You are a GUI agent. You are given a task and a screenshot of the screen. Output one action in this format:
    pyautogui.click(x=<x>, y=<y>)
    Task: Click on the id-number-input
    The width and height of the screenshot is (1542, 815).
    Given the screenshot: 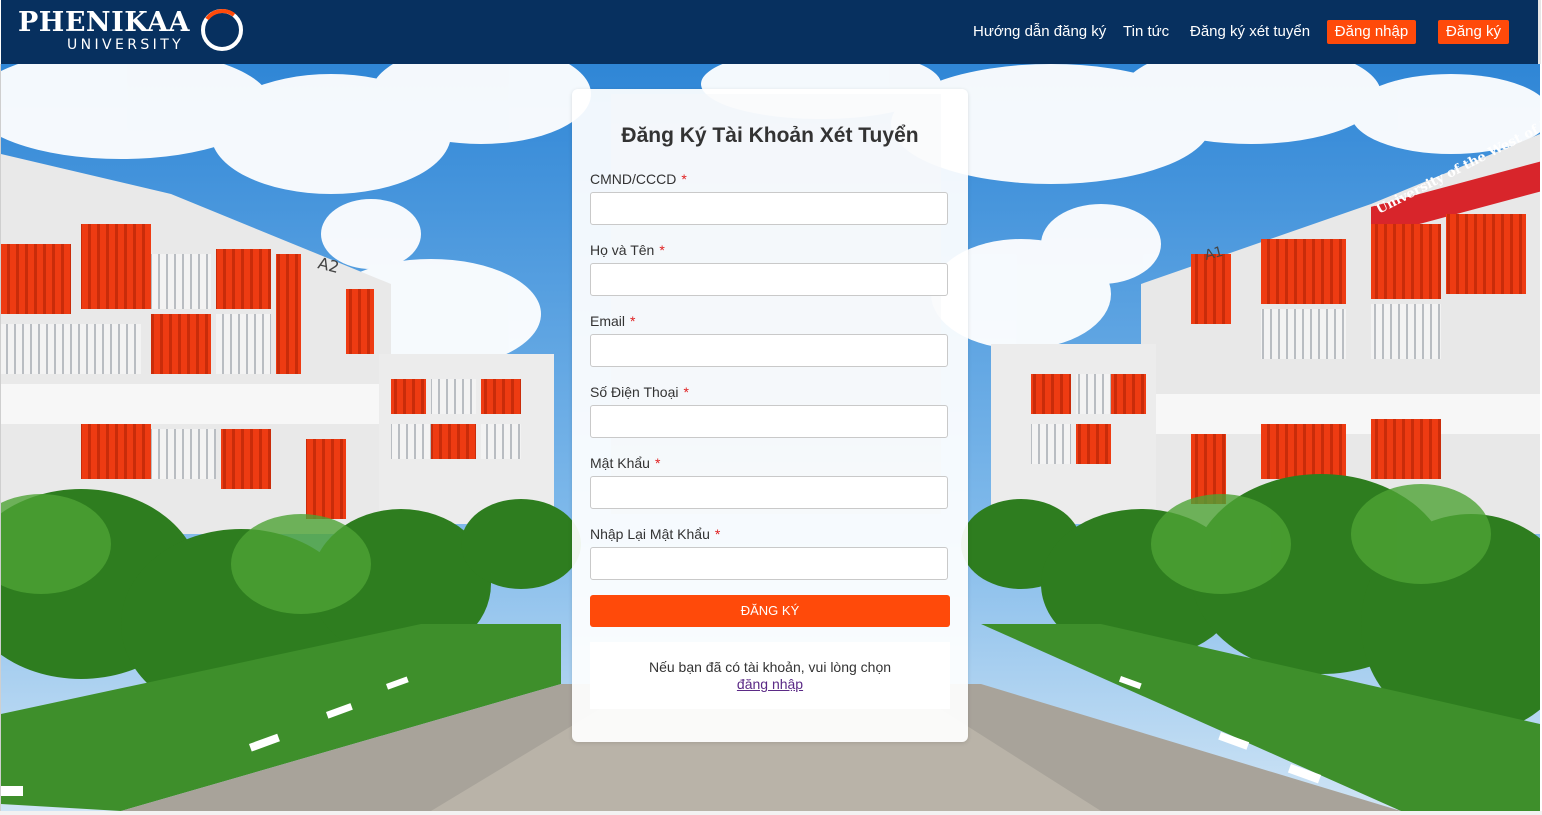 What is the action you would take?
    pyautogui.click(x=769, y=208)
    